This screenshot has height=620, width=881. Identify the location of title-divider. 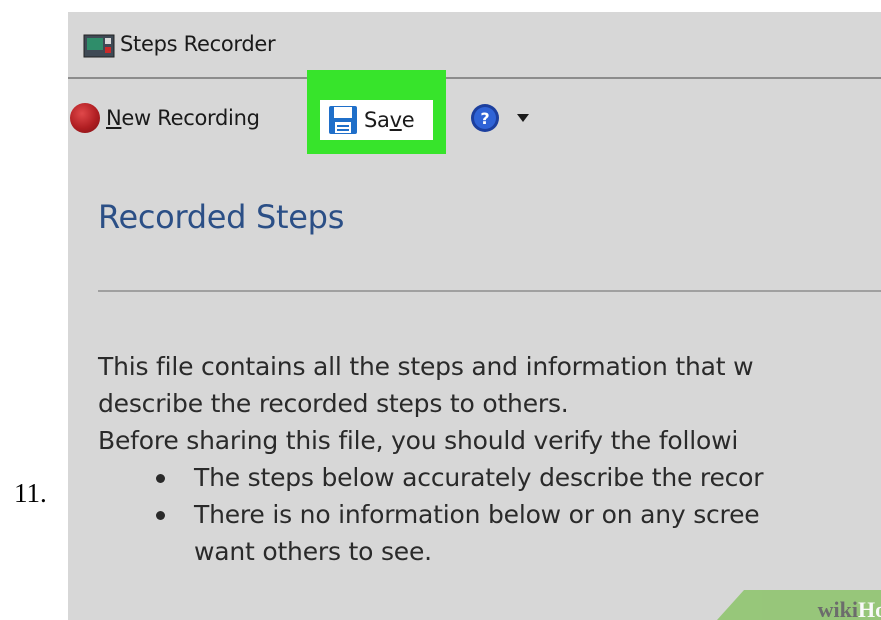
(474, 78).